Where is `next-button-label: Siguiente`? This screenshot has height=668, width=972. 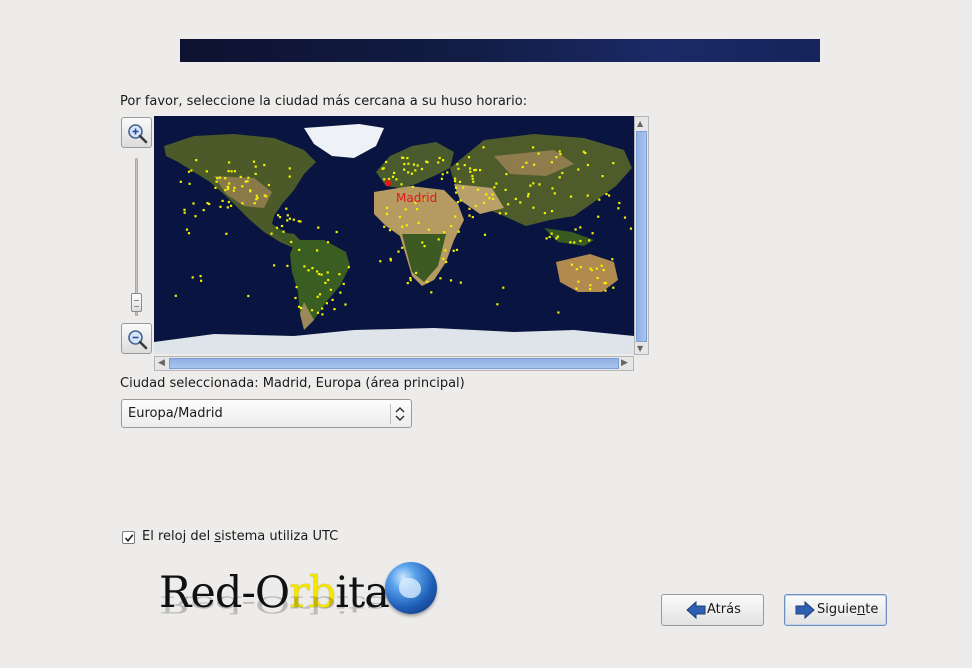 next-button-label: Siguiente is located at coordinates (848, 609).